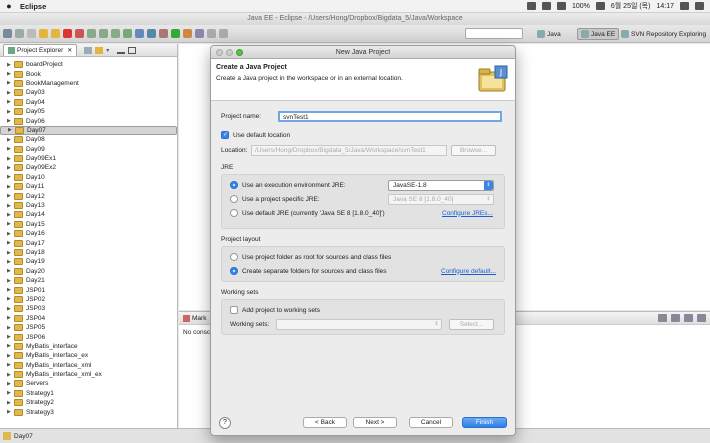 The height and width of the screenshot is (443, 710). What do you see at coordinates (33, 6) in the screenshot?
I see `app-menu: Eclipse` at bounding box center [33, 6].